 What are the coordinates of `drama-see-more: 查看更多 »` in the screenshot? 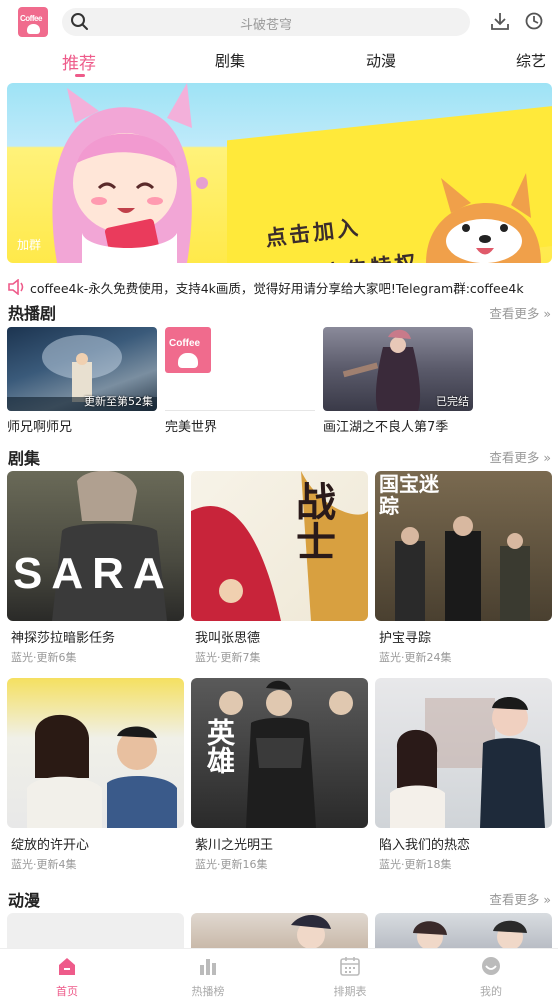 It's located at (520, 456).